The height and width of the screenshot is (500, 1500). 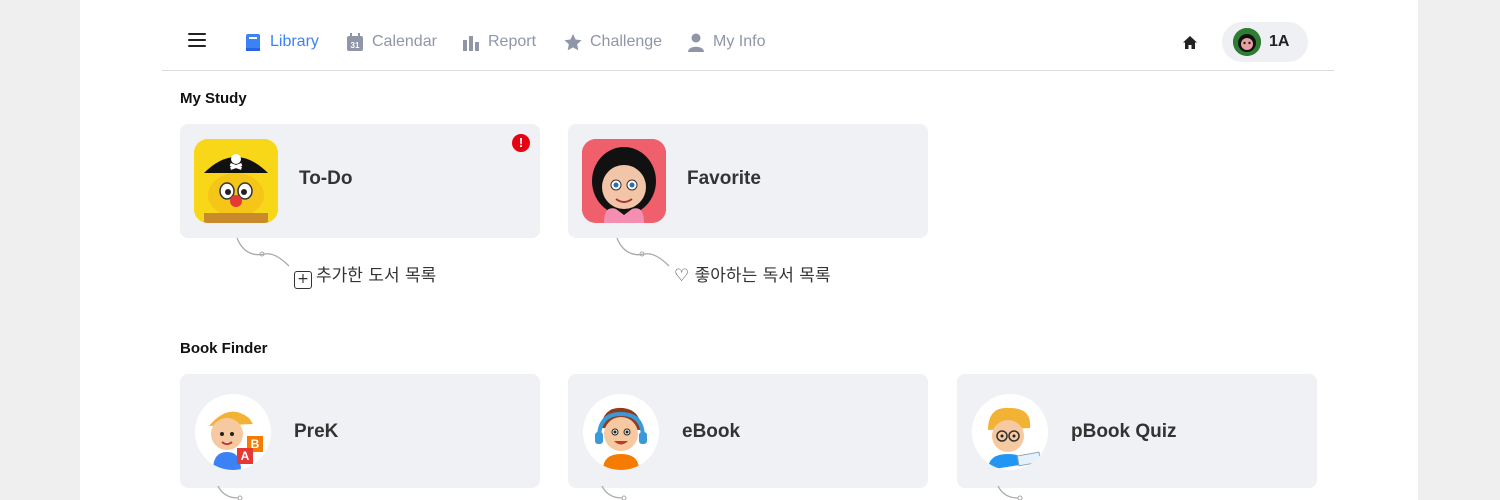 I want to click on favorite-label: Favorite, so click(x=724, y=178).